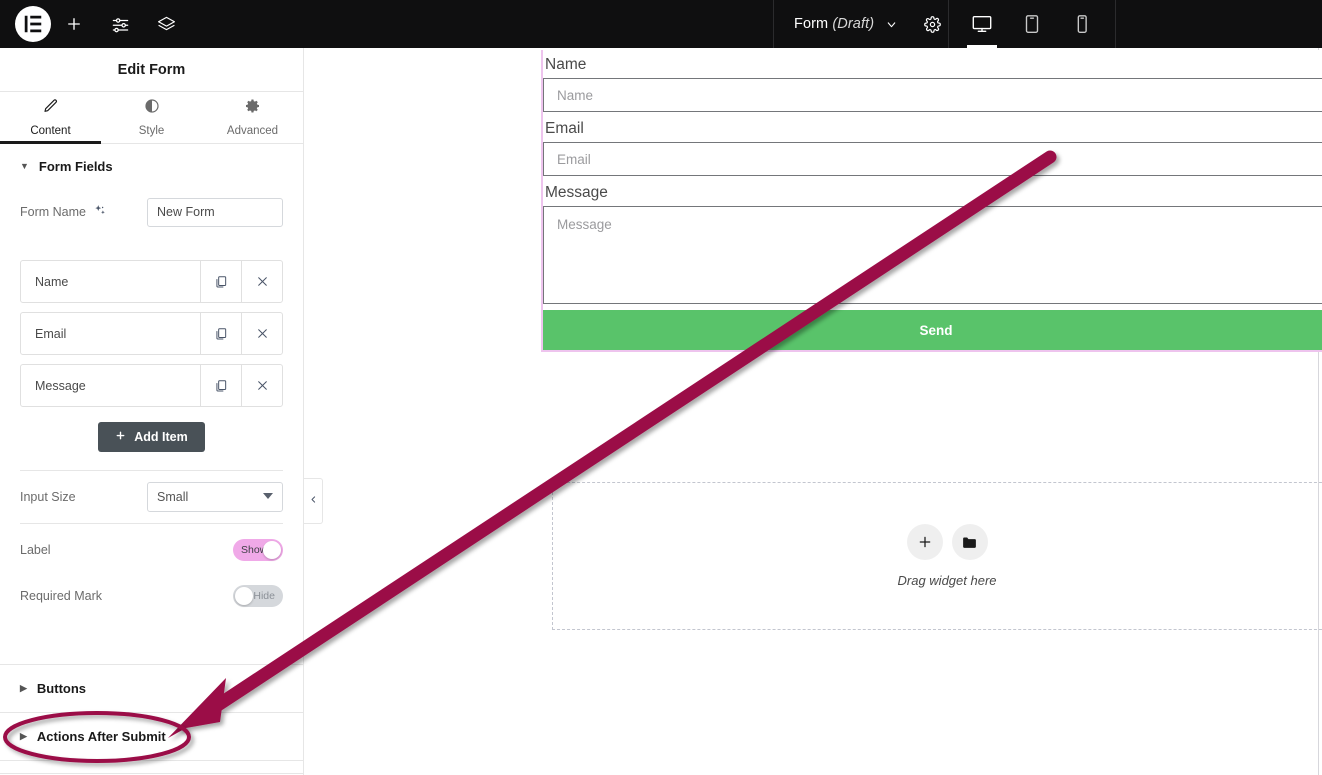 This screenshot has height=775, width=1322. What do you see at coordinates (982, 24) in the screenshot?
I see `device-desktop-button` at bounding box center [982, 24].